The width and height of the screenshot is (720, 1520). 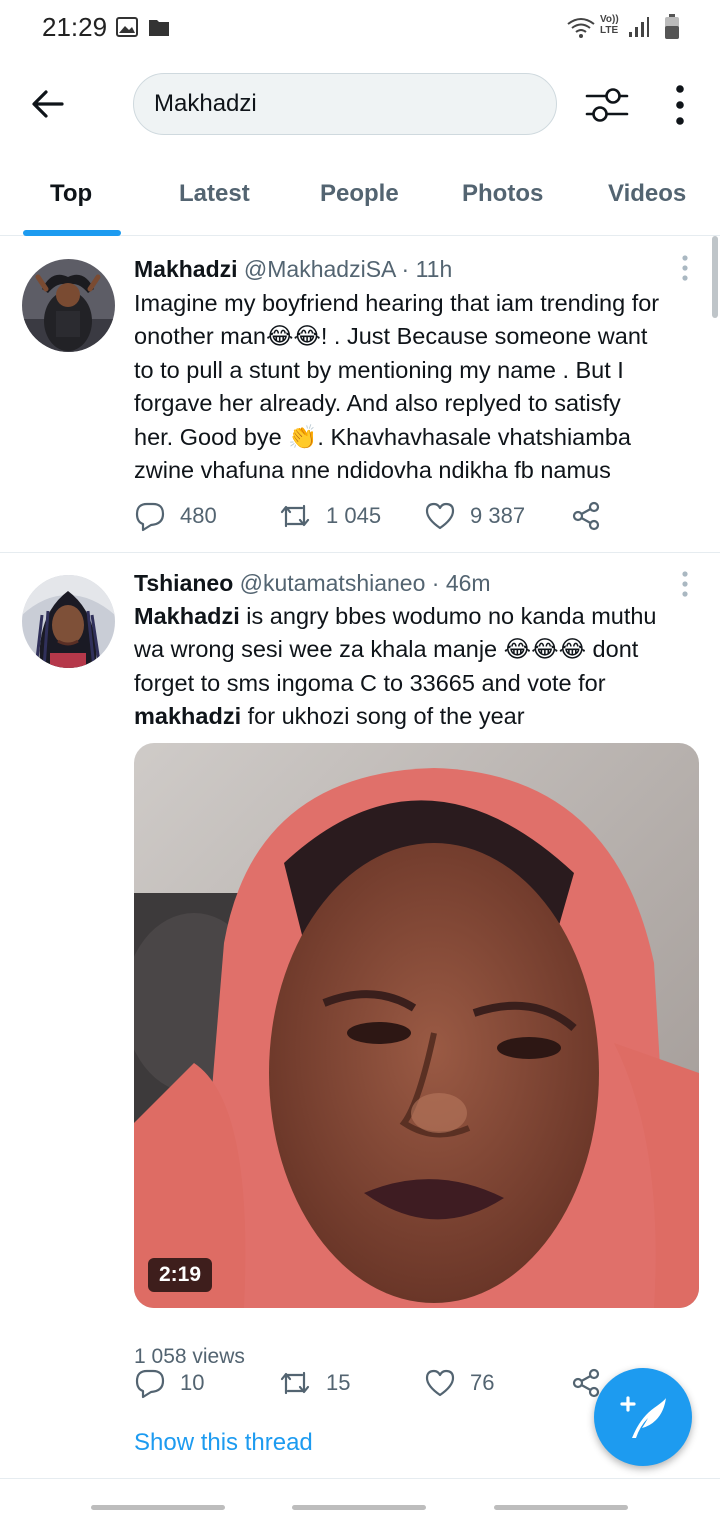 I want to click on battery-icon, so click(x=672, y=26).